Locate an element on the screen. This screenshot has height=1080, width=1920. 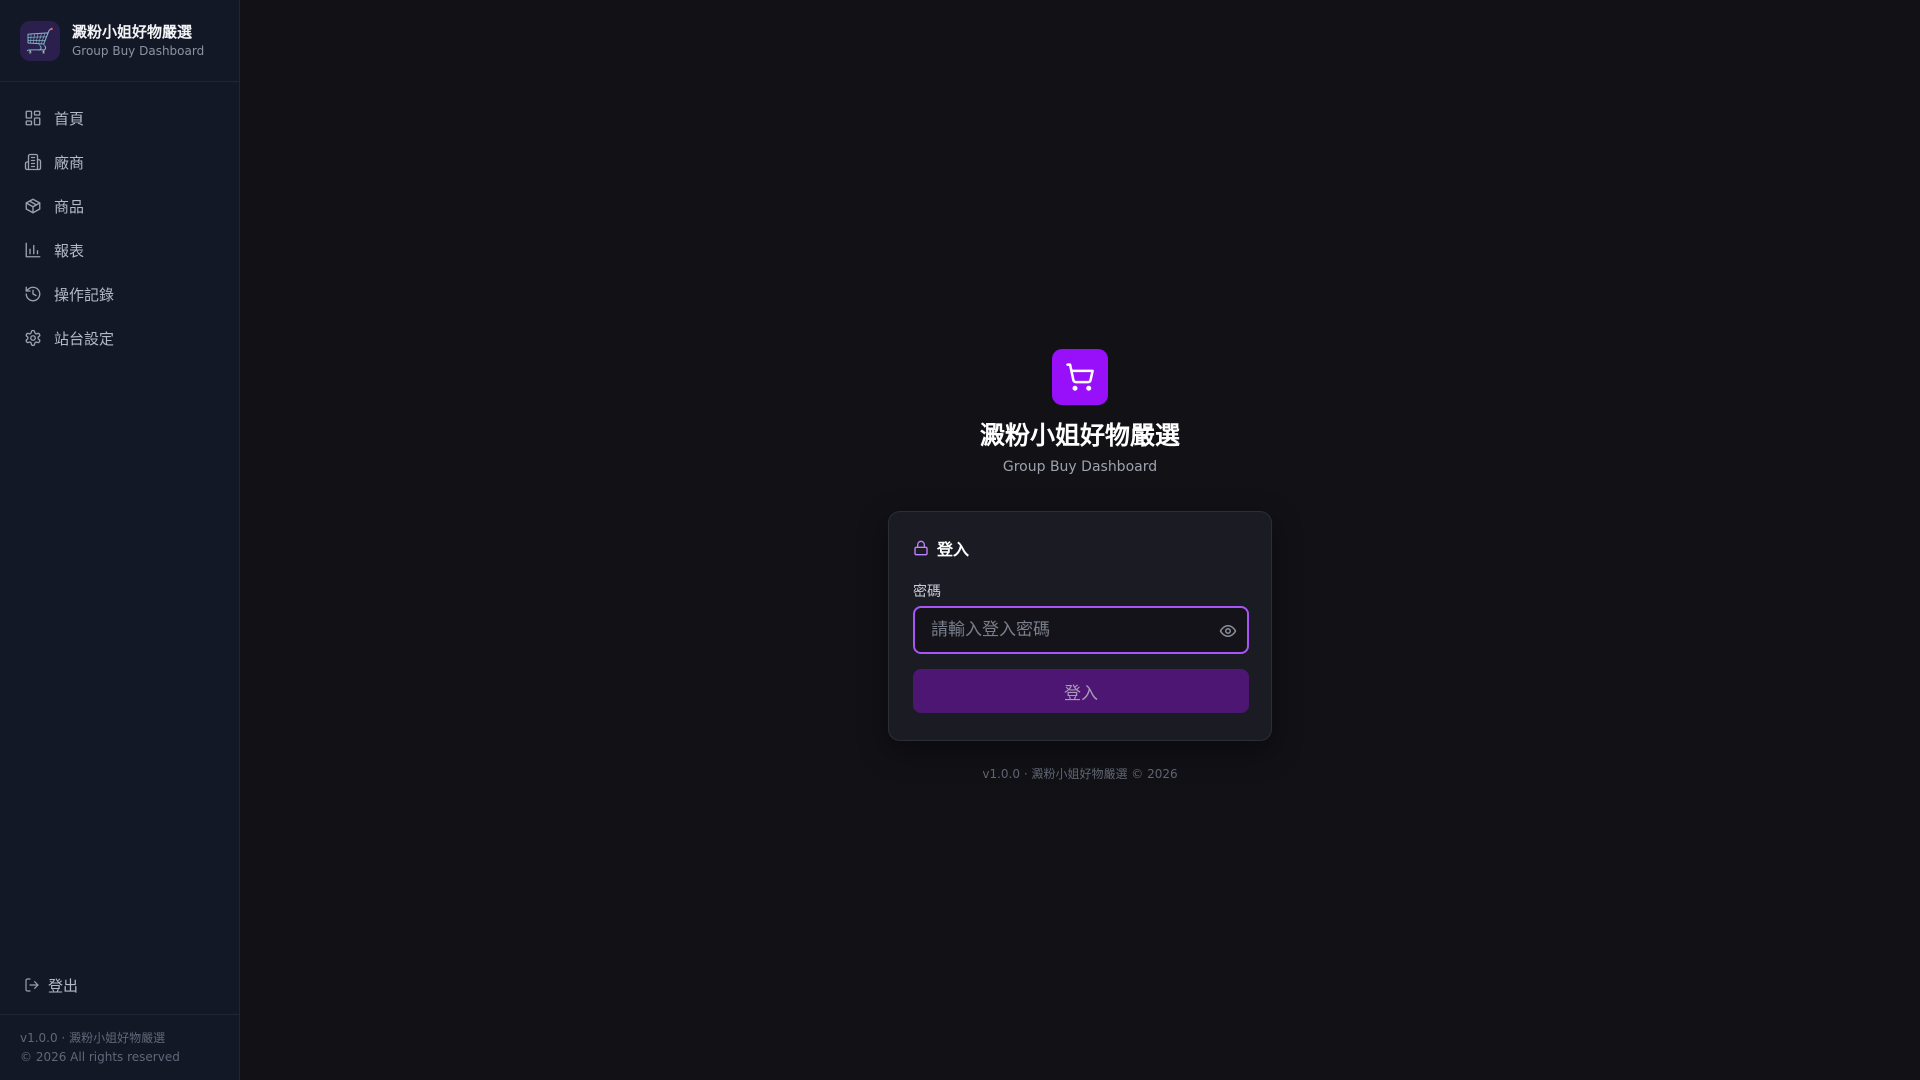
login-button: 登入 is located at coordinates (1081, 691).